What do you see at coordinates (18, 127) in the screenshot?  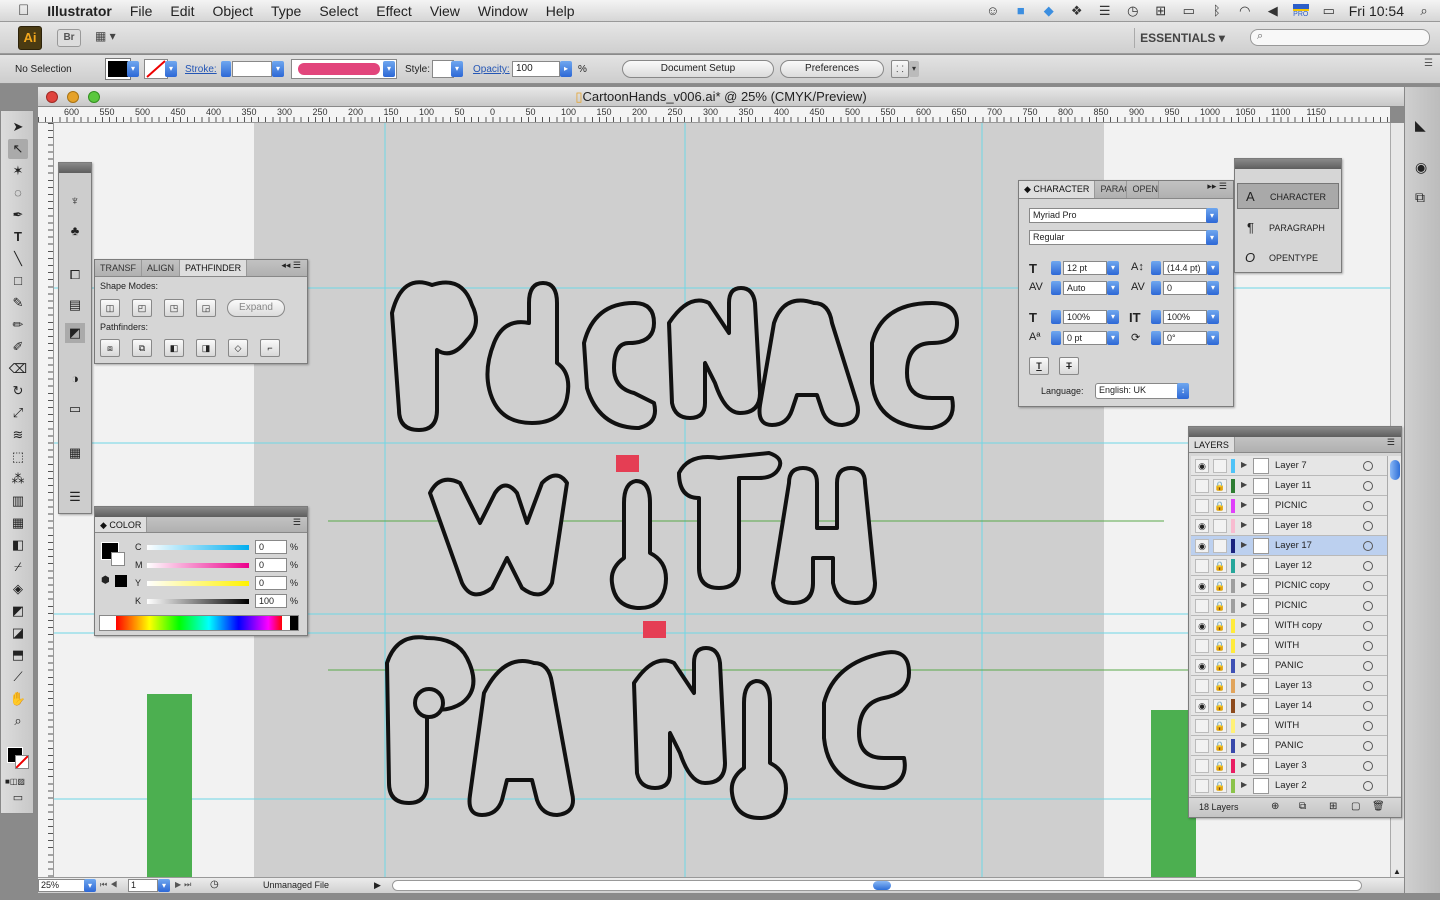 I see `selection-tool-icon: ➤` at bounding box center [18, 127].